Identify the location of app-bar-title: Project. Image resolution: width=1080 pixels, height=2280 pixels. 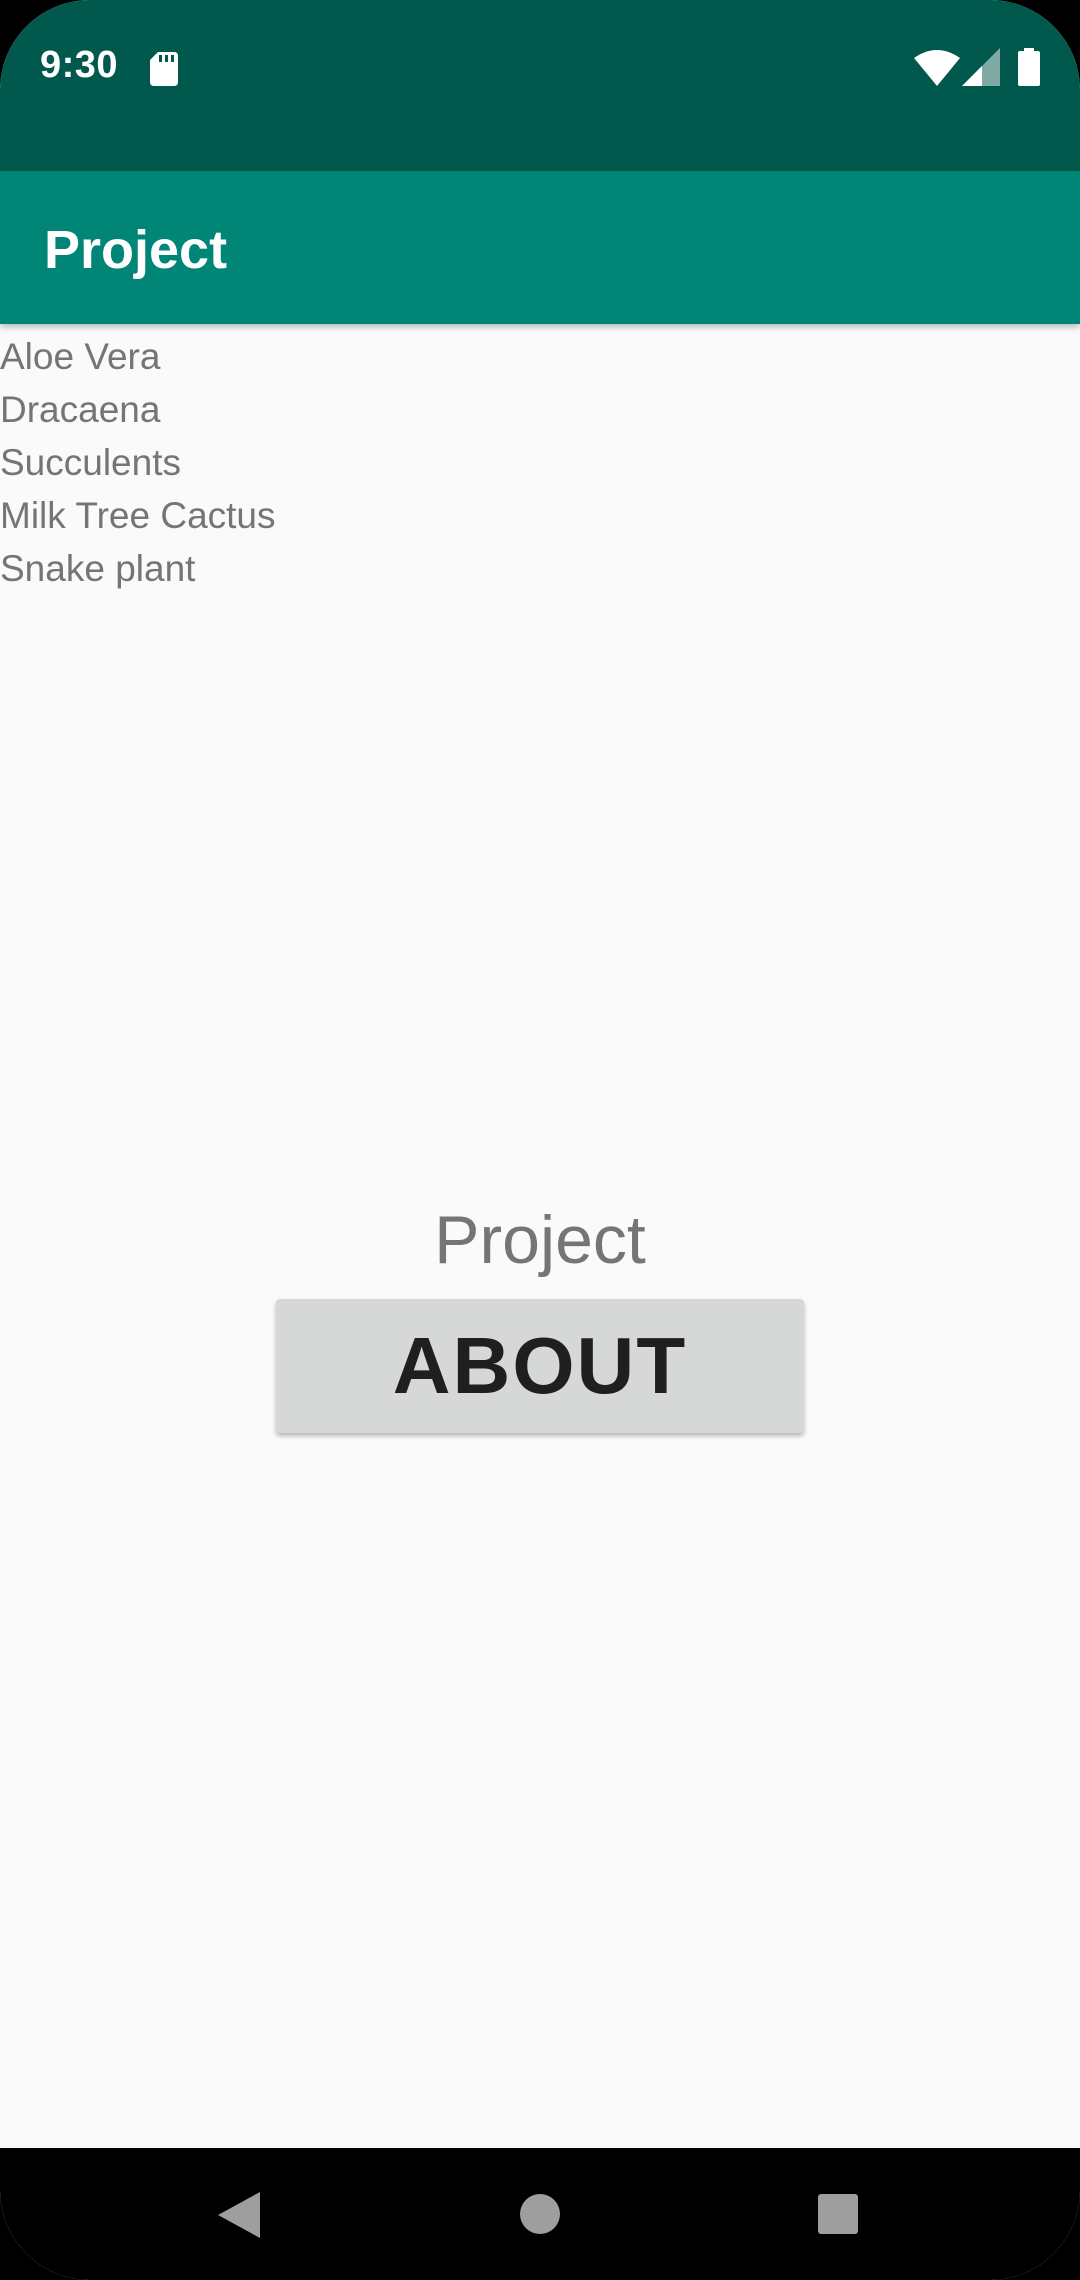
(136, 250).